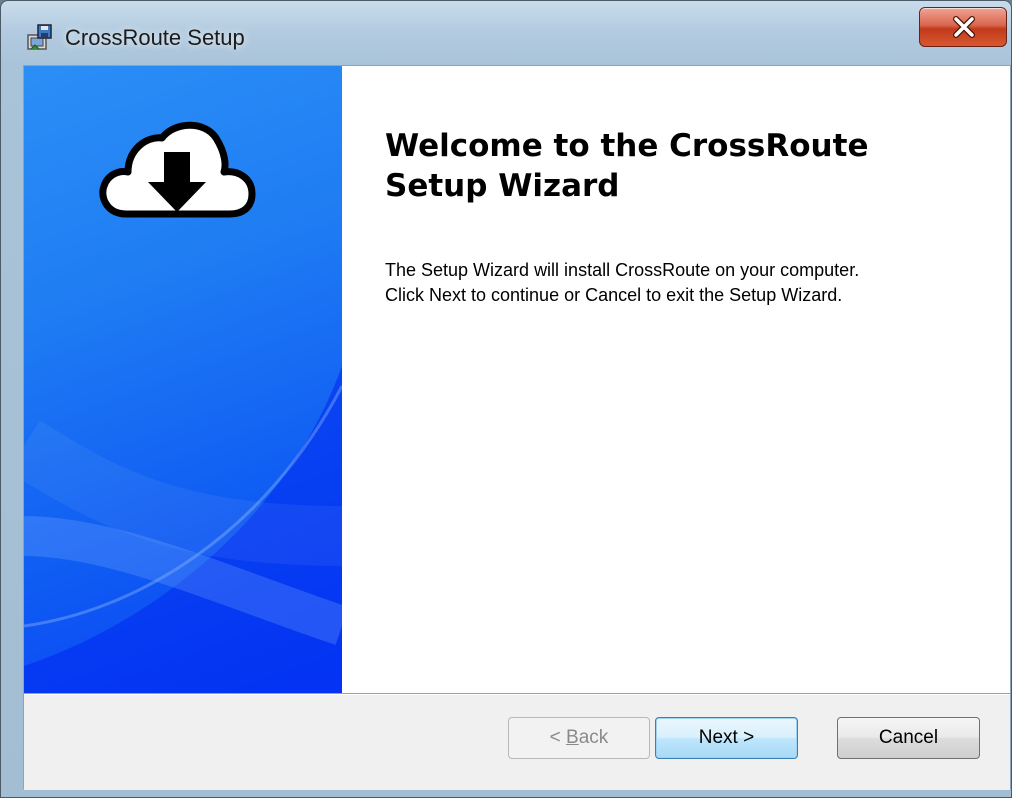  I want to click on installer-icon, so click(40, 38).